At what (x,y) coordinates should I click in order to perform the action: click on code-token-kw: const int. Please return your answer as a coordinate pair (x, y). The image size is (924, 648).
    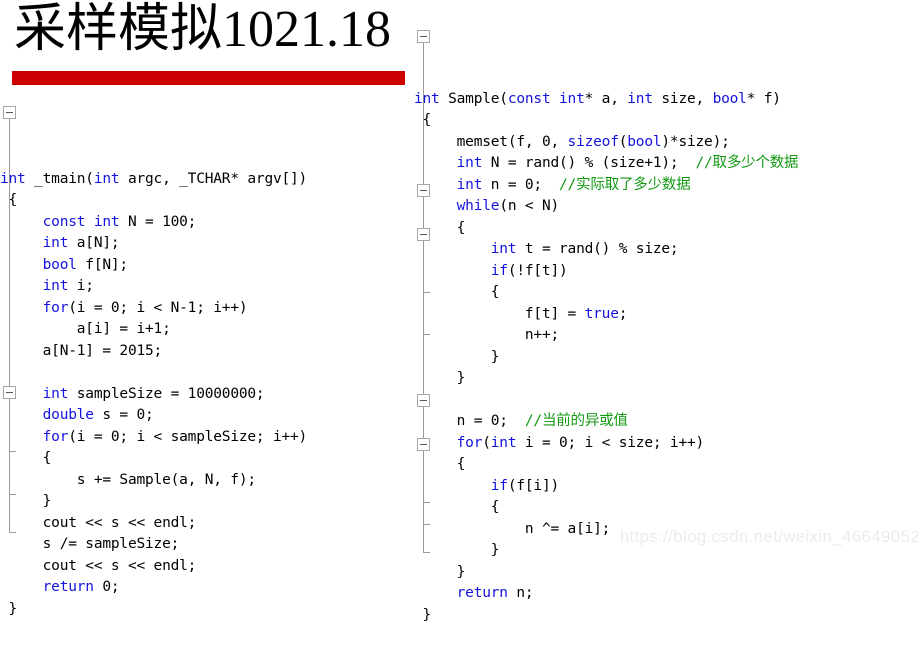
    Looking at the image, I should click on (546, 98).